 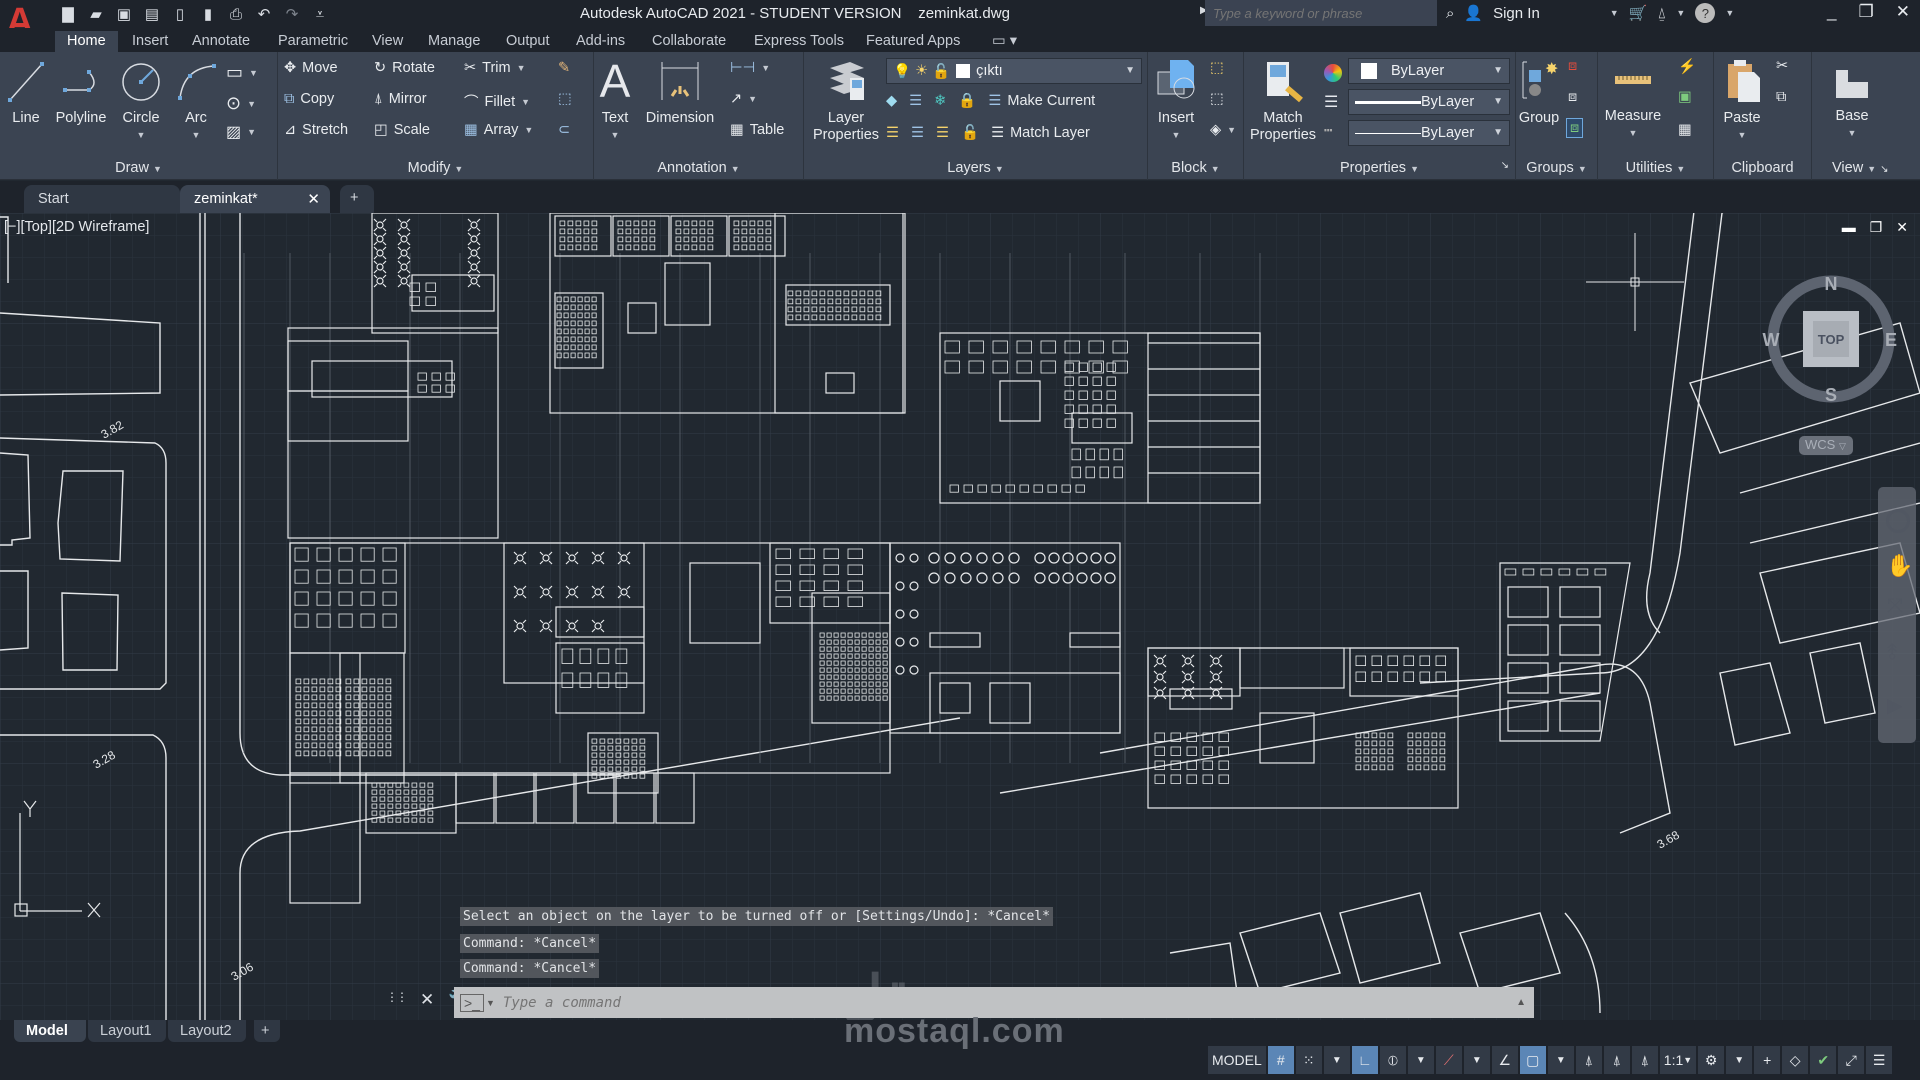 I want to click on groups-panel-title: Groups ▼, so click(x=1556, y=168).